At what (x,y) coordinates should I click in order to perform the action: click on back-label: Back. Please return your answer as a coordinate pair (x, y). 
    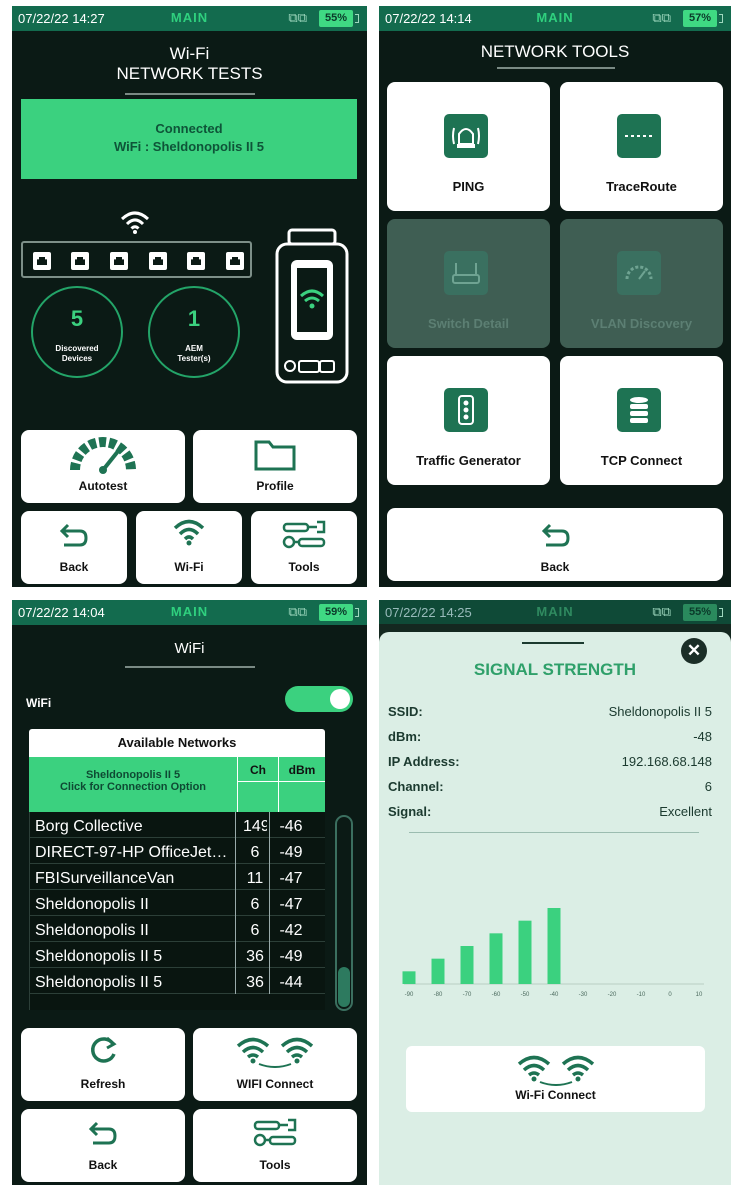
    Looking at the image, I should click on (74, 567).